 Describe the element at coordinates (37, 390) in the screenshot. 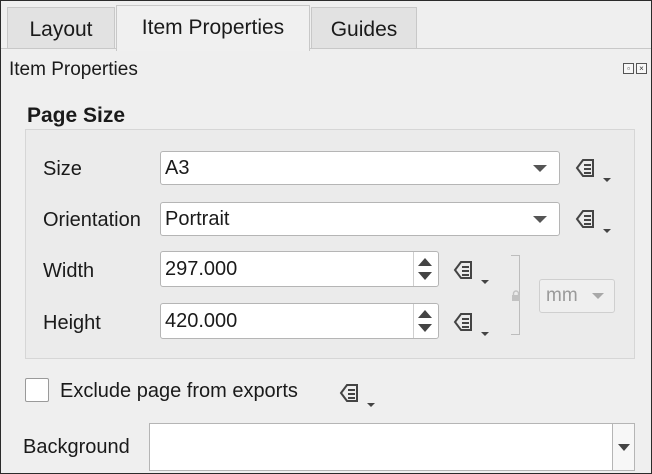

I see `exclude-page-checkbox` at that location.